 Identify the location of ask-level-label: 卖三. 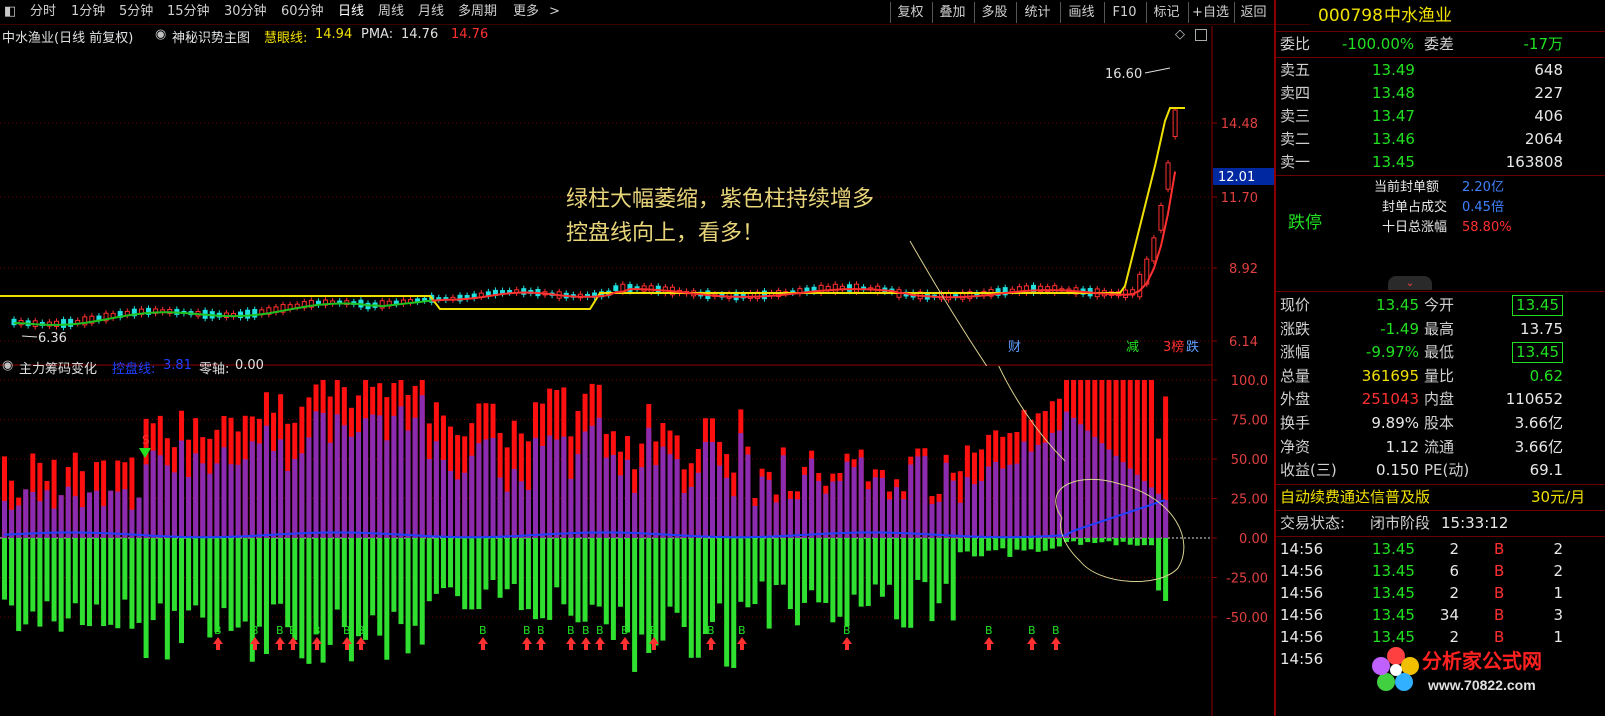
(1295, 116).